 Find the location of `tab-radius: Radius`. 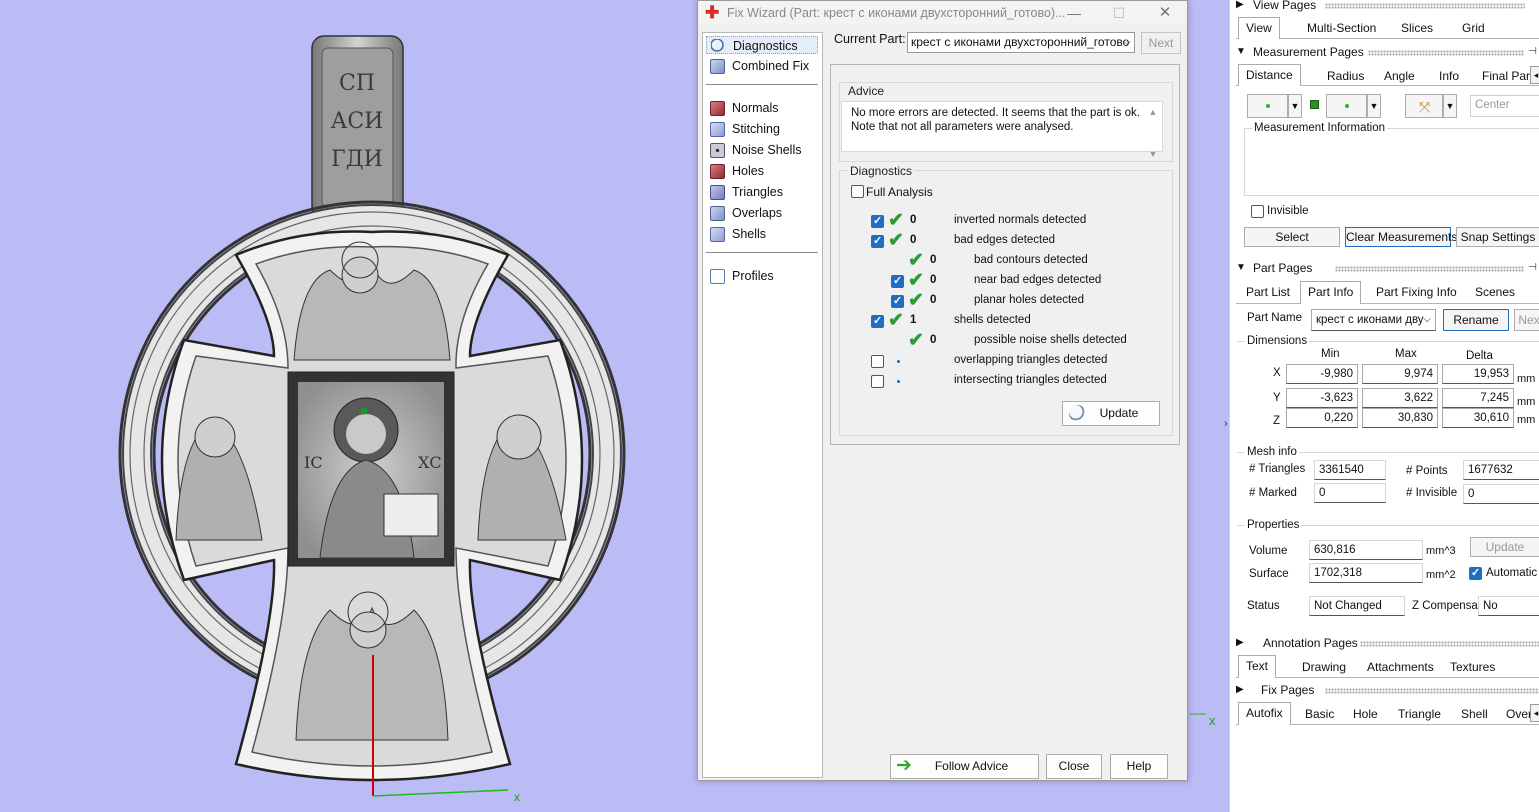

tab-radius: Radius is located at coordinates (1345, 76).